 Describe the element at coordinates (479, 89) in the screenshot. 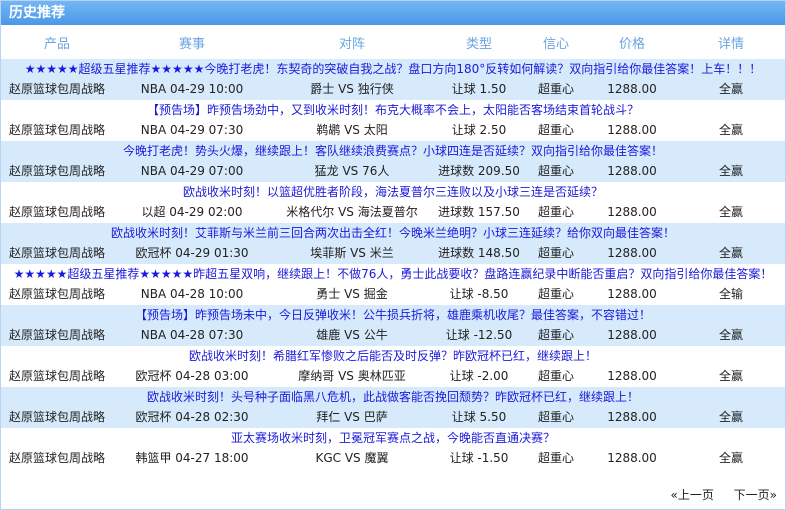

I see `cell-type: 让球 1.50` at that location.